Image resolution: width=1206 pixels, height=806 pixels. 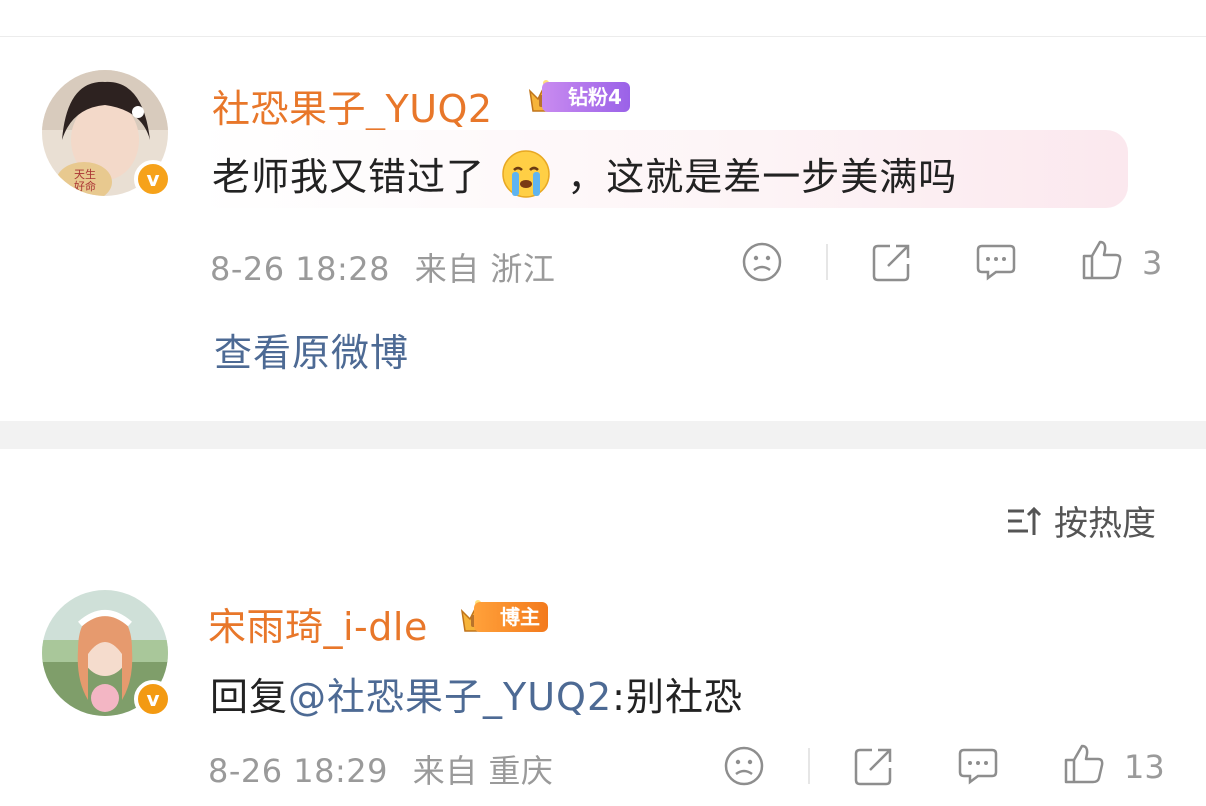 I want to click on view-original-link: 查看原微博, so click(x=311, y=349).